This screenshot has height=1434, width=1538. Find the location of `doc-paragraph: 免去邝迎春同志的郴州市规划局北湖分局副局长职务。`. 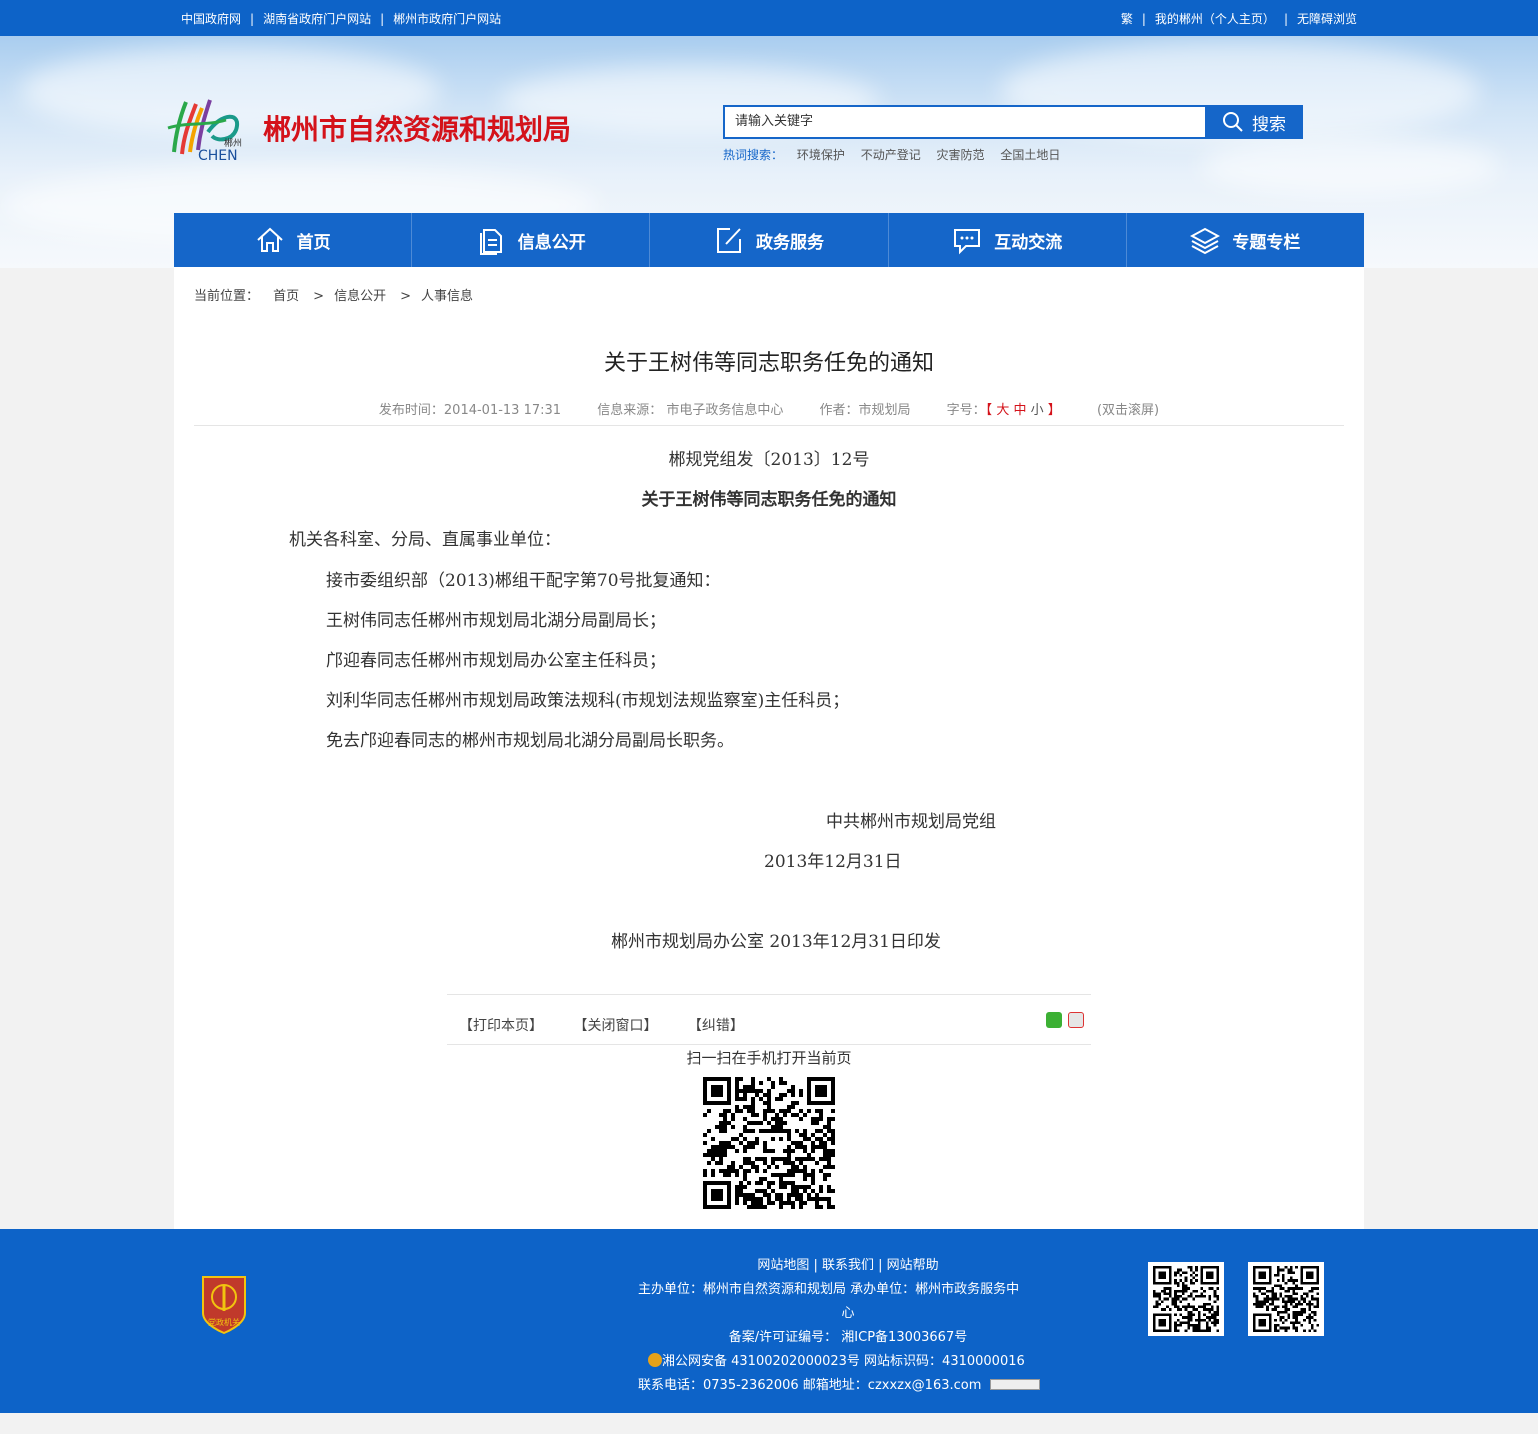

doc-paragraph: 免去邝迎春同志的郴州市规划局北湖分局副局长职务。 is located at coordinates (530, 741).